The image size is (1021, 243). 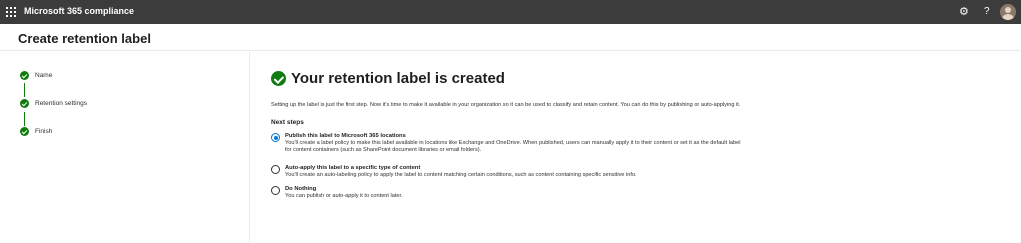 What do you see at coordinates (398, 78) in the screenshot?
I see `heading: Your retention label is created` at bounding box center [398, 78].